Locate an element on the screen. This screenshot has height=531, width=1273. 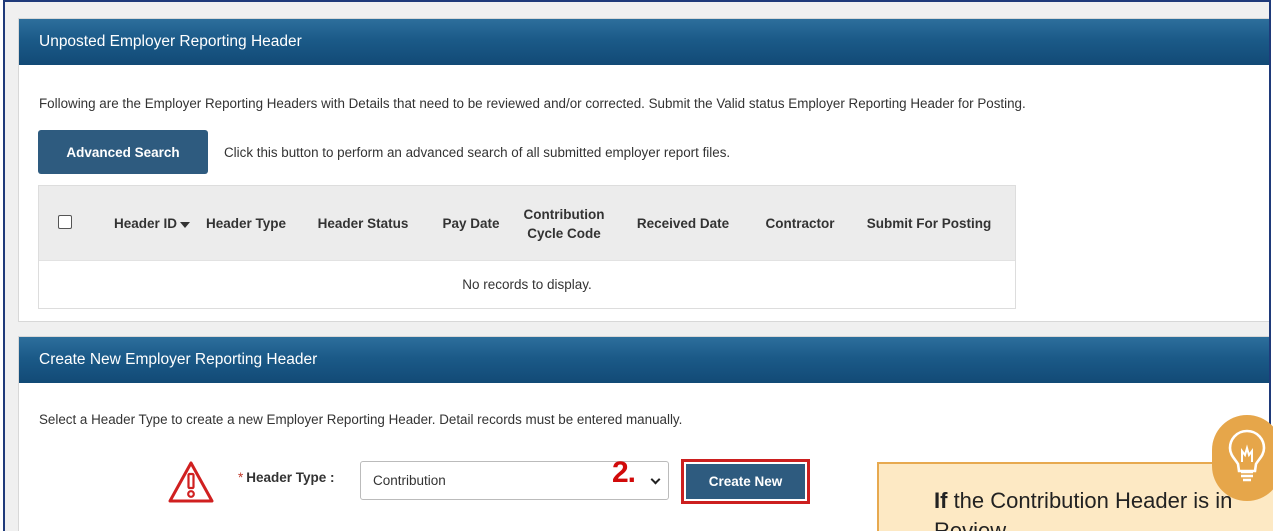
lightbulb-glyph is located at coordinates (1247, 455).